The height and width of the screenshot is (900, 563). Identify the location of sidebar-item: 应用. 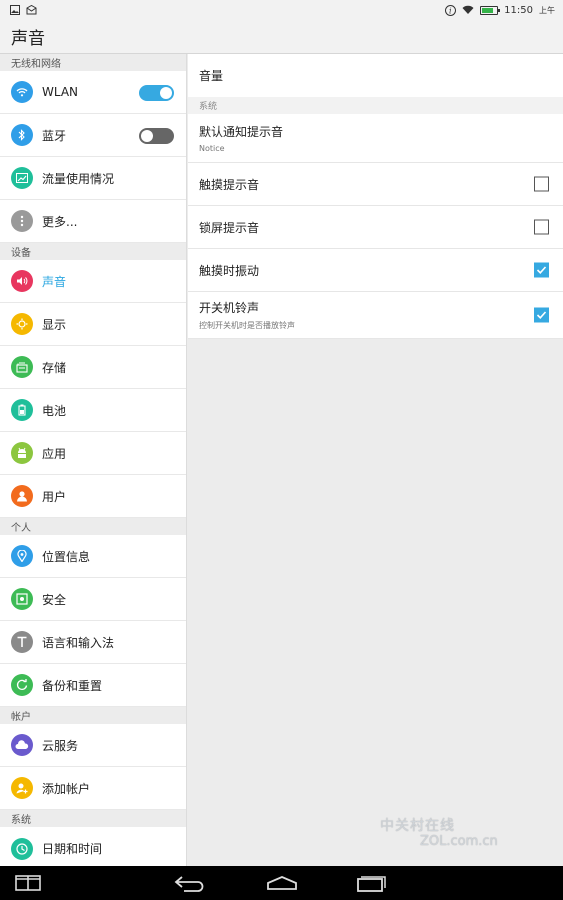
(93, 453).